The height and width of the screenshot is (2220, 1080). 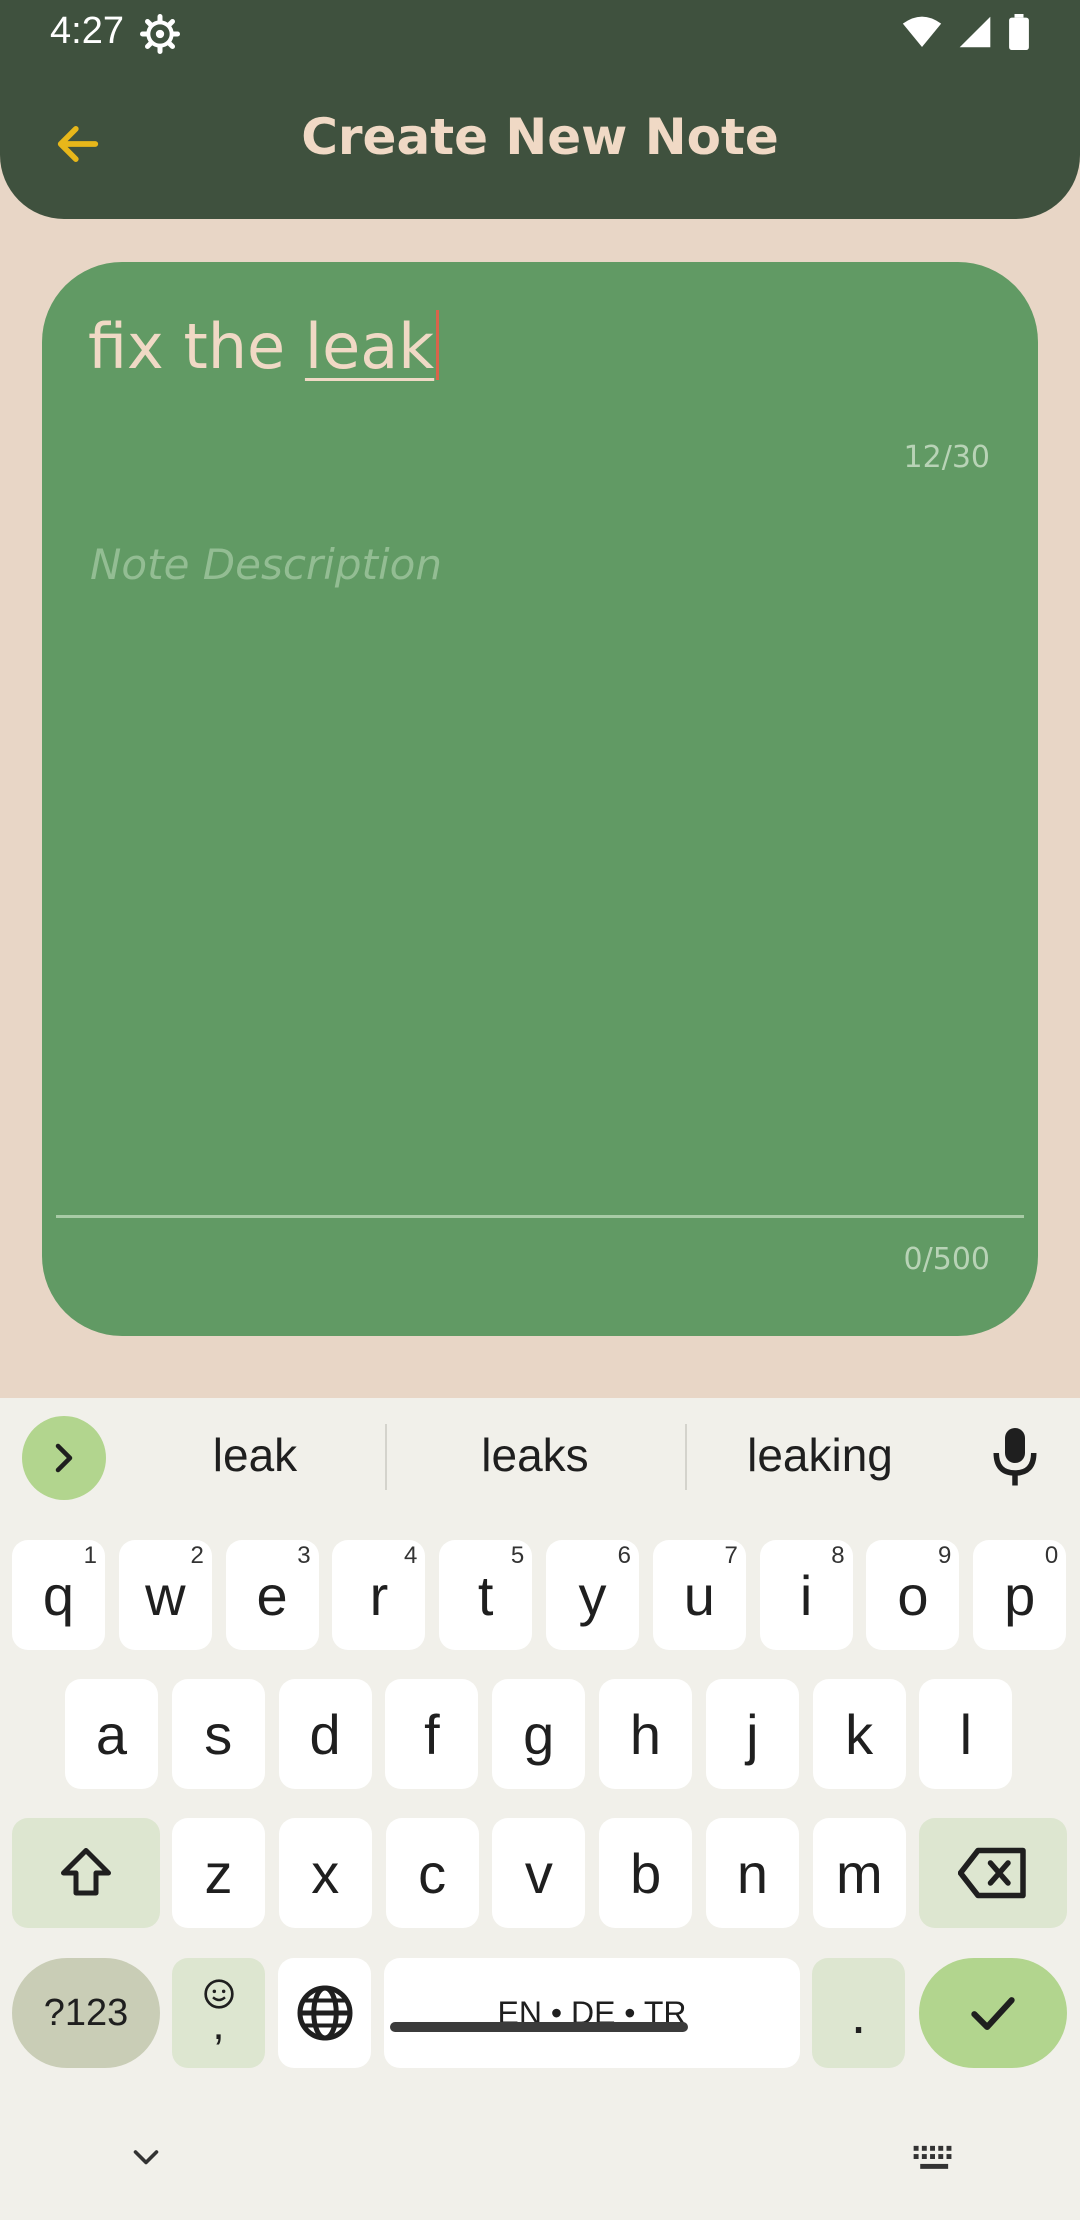 I want to click on key-g: g, so click(x=539, y=1734).